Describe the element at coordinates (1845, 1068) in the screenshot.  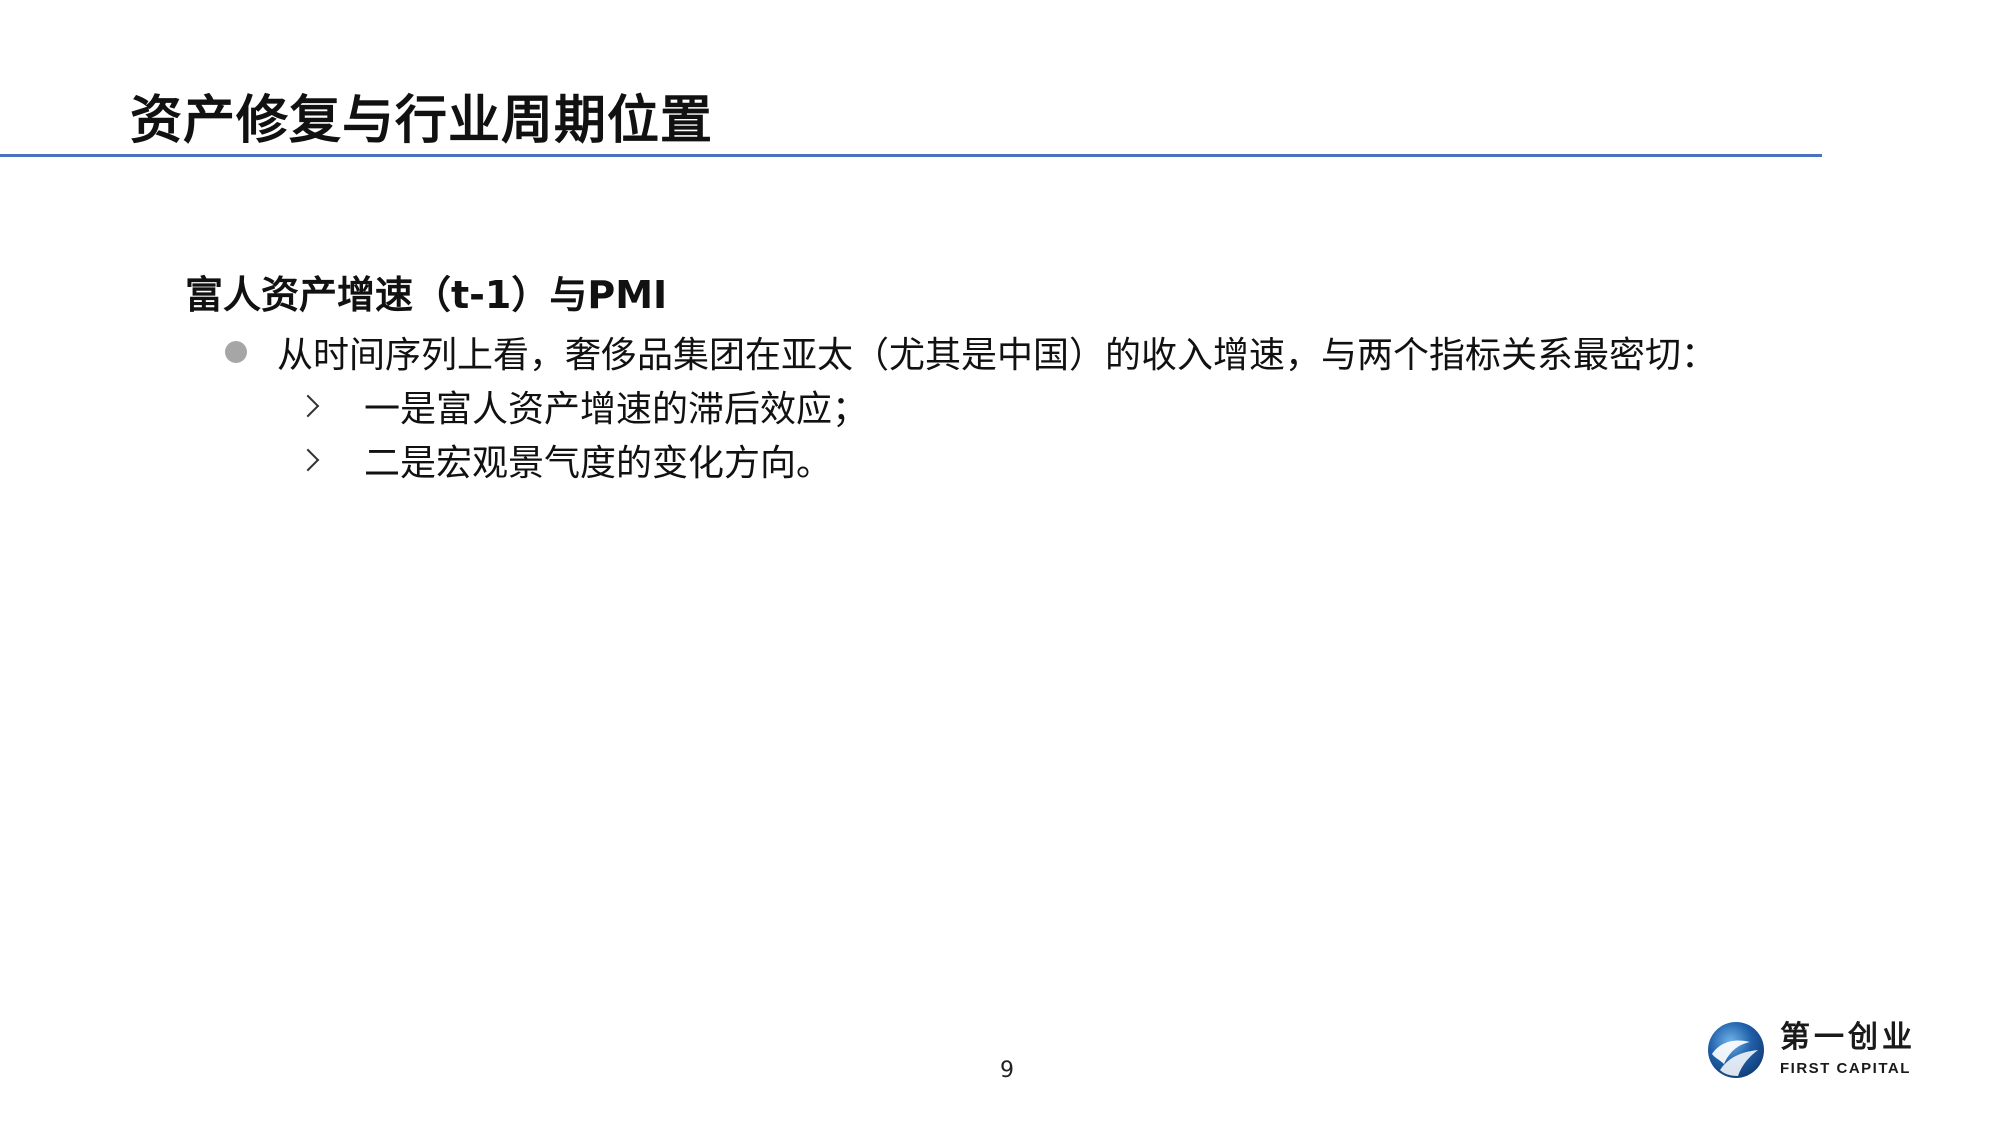
I see `logo-english-name: FIRST CAPITAL` at that location.